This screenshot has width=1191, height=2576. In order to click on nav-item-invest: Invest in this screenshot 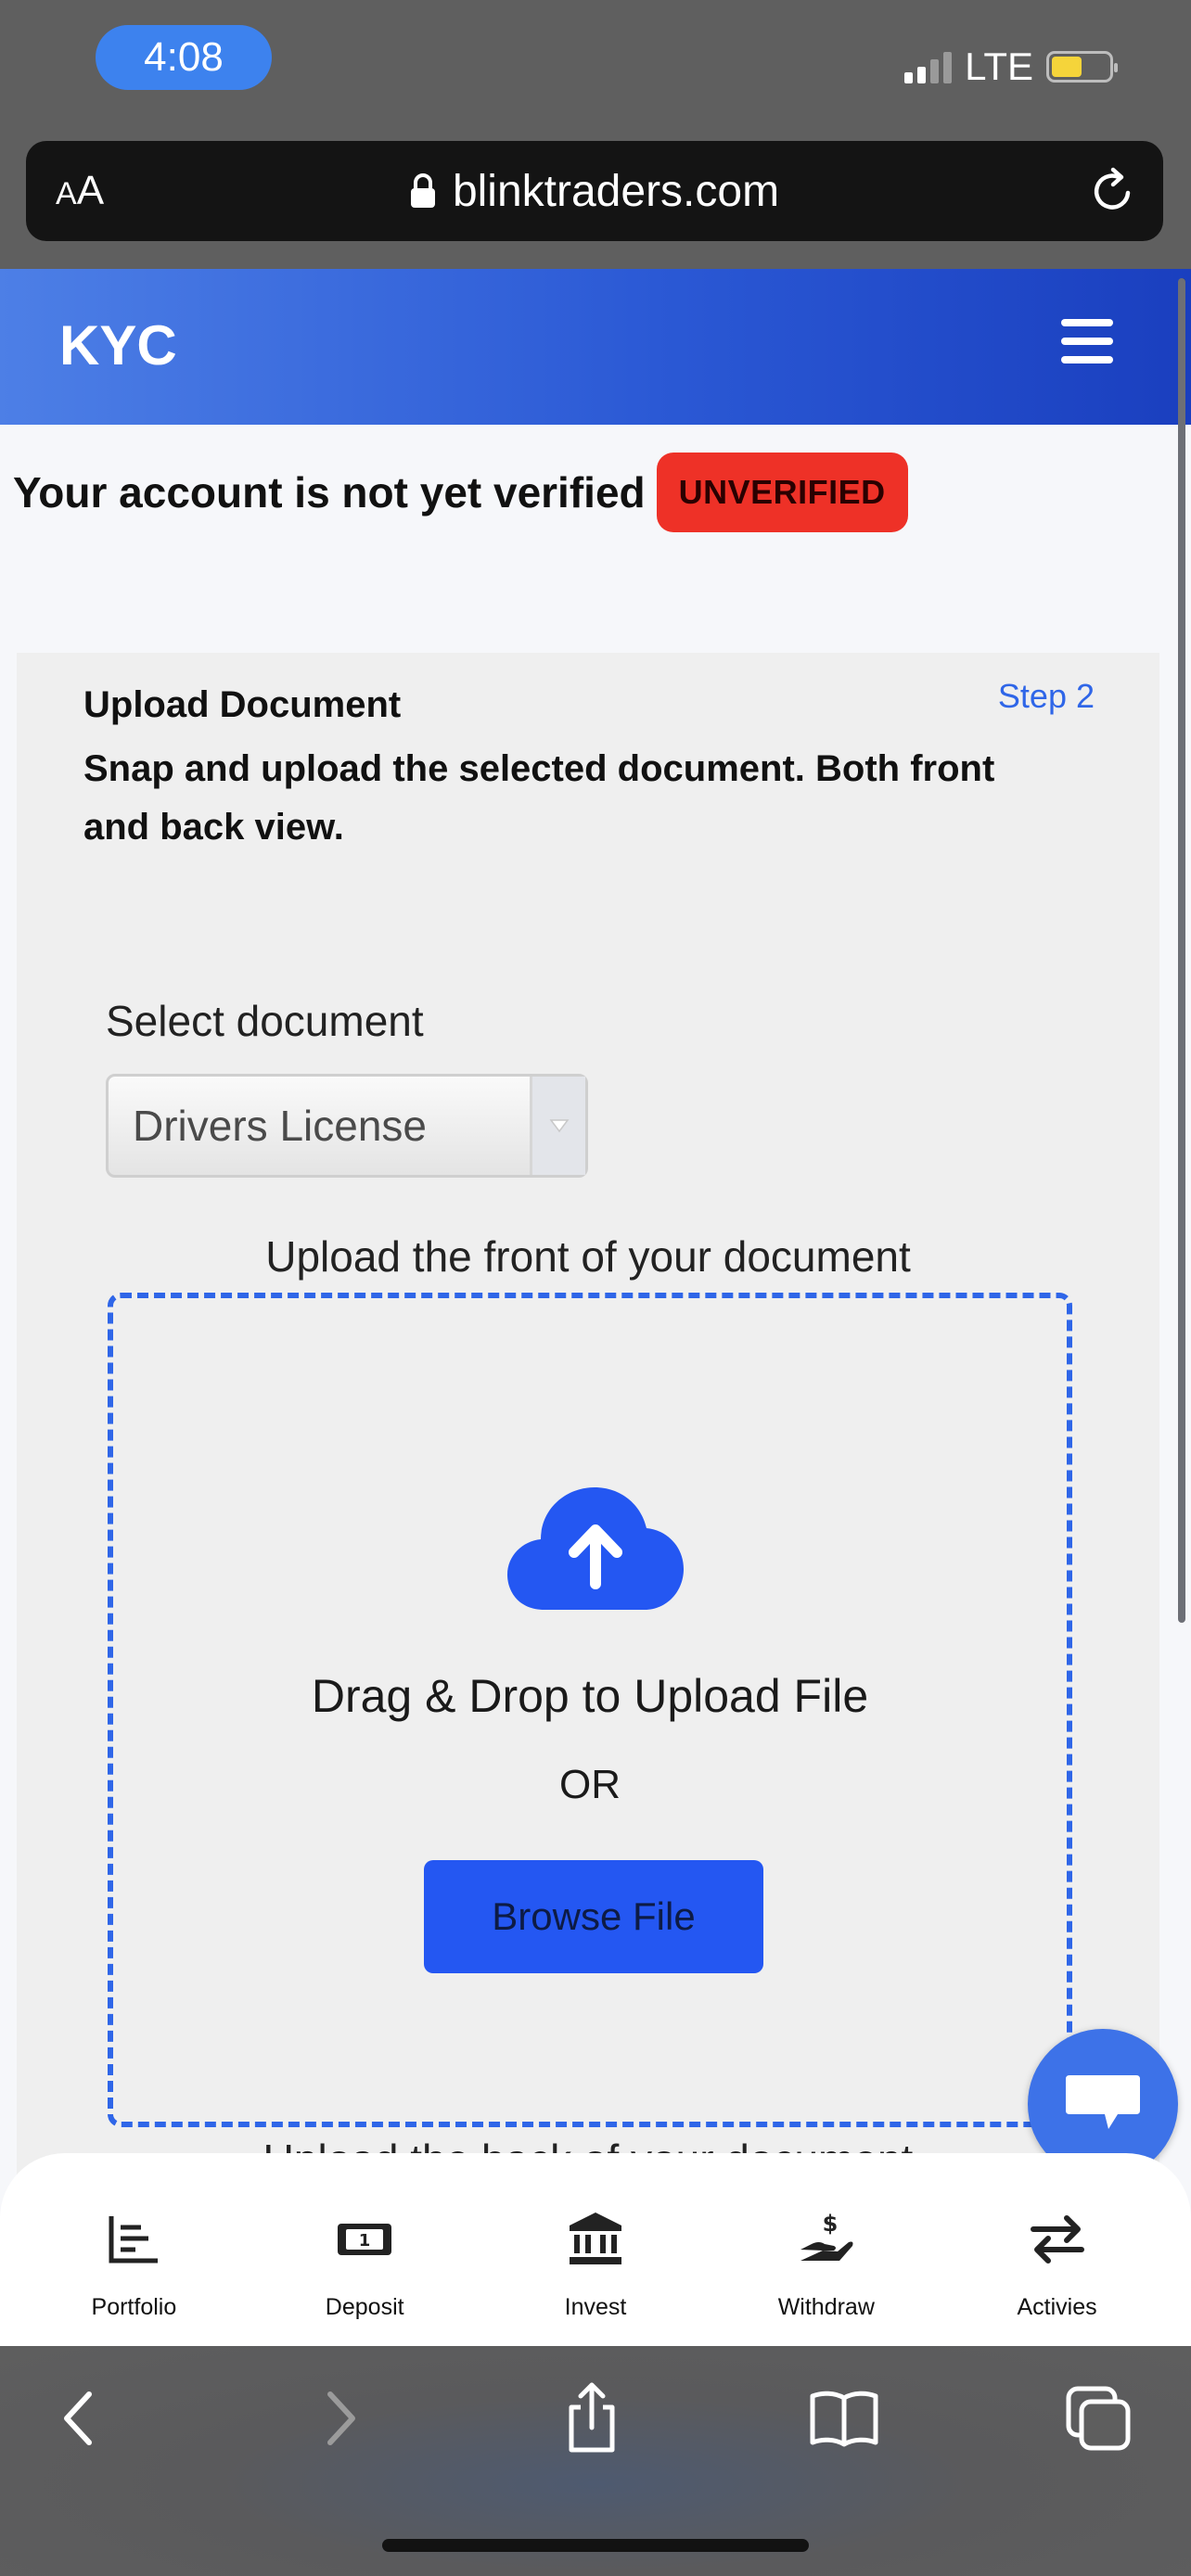, I will do `click(595, 2265)`.